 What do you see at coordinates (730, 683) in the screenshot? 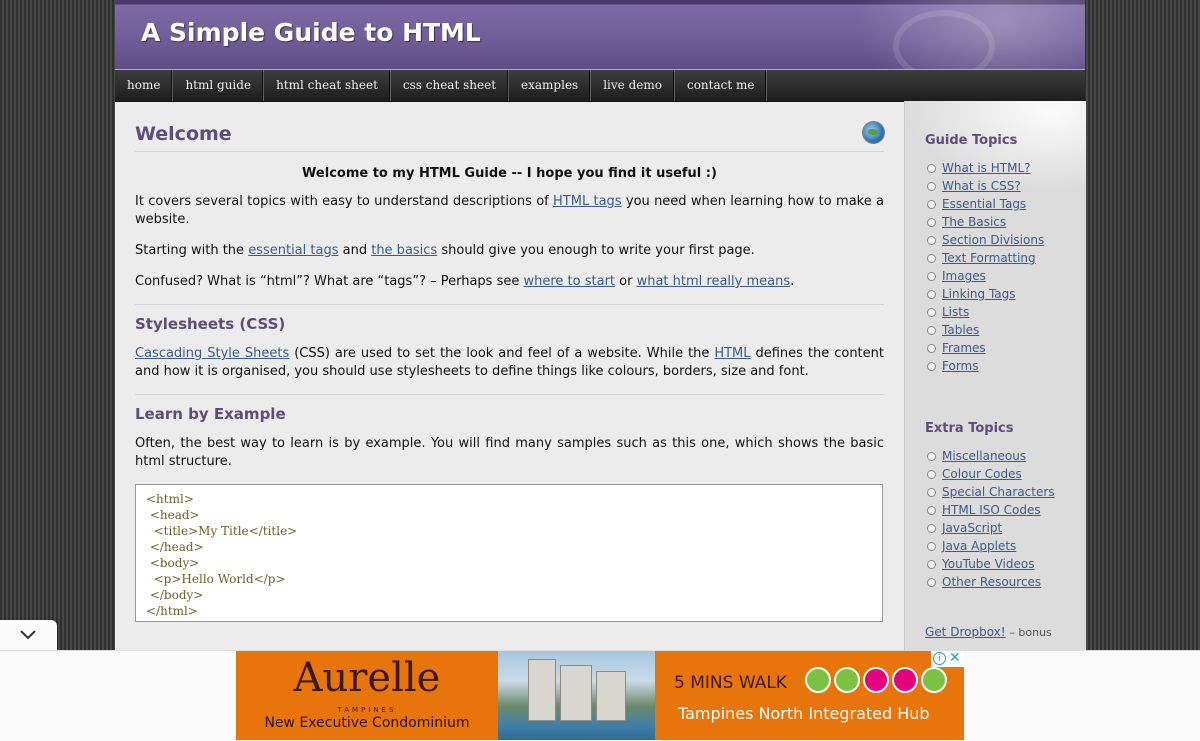
I see `ad-walk-text: 5 MINS WALK` at bounding box center [730, 683].